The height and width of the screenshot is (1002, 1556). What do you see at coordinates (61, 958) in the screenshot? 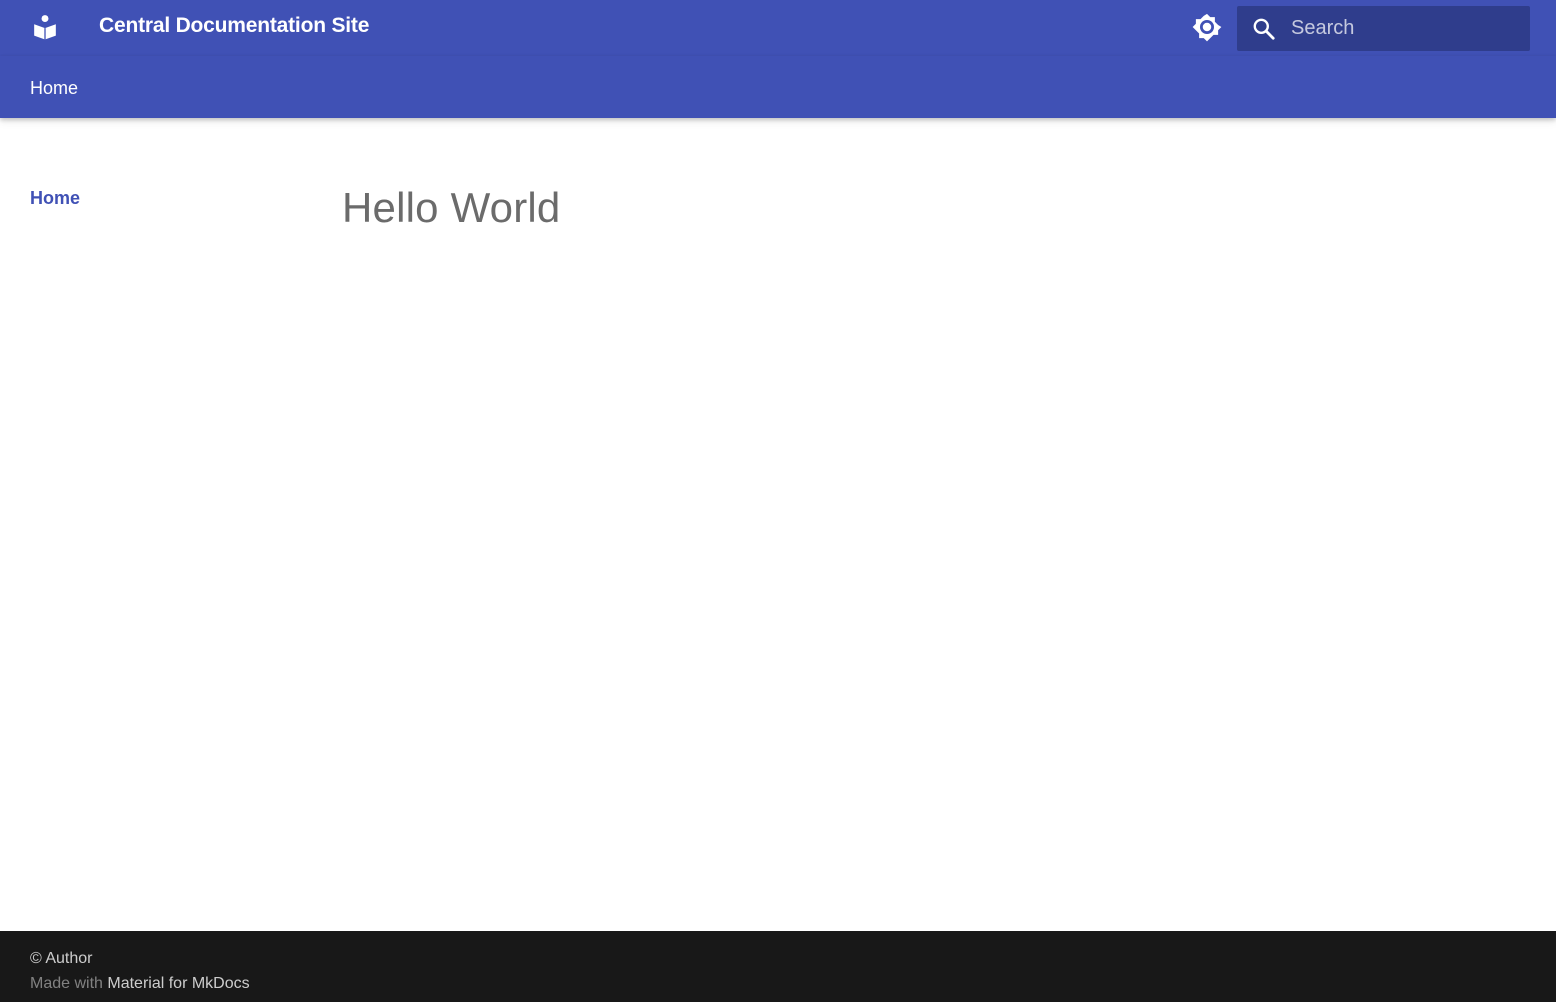
I see `footer-copyright: © Author` at bounding box center [61, 958].